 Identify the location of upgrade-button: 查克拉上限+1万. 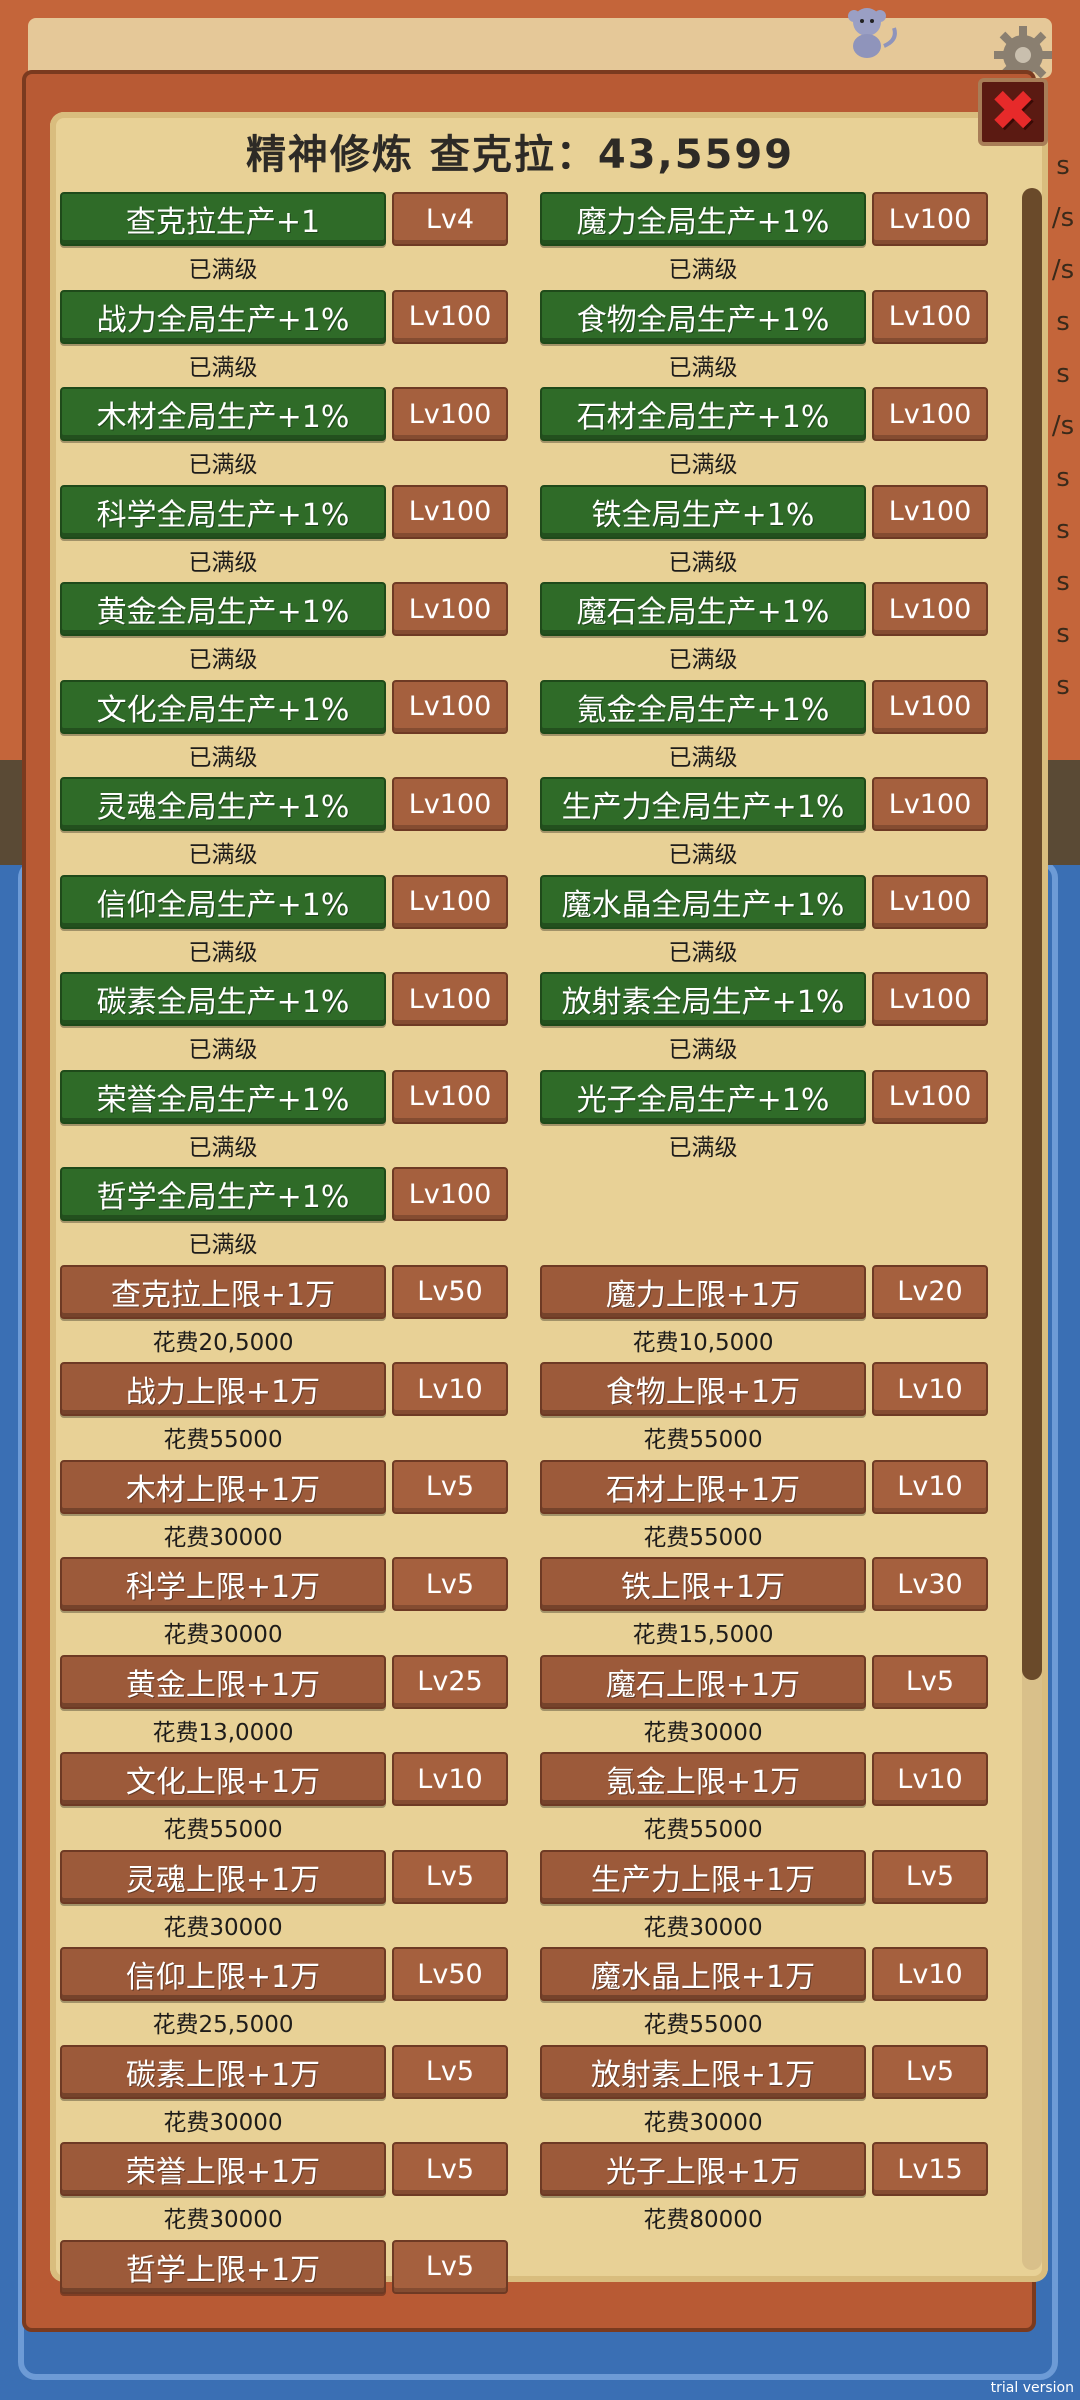
(223, 1291).